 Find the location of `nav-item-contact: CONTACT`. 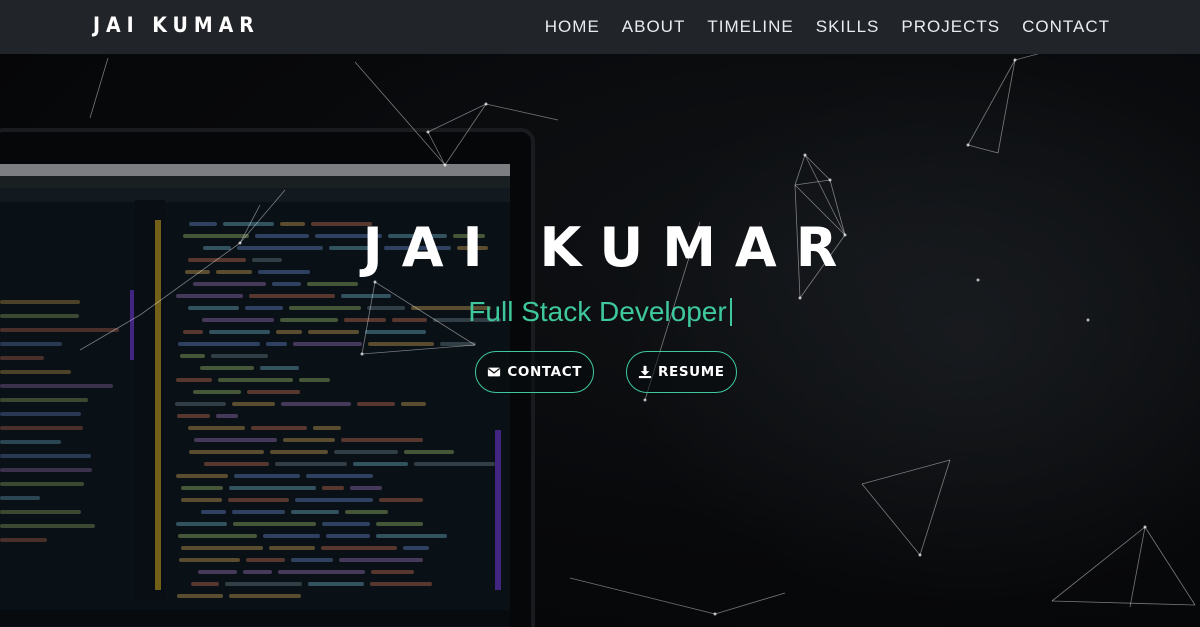

nav-item-contact: CONTACT is located at coordinates (1066, 27).